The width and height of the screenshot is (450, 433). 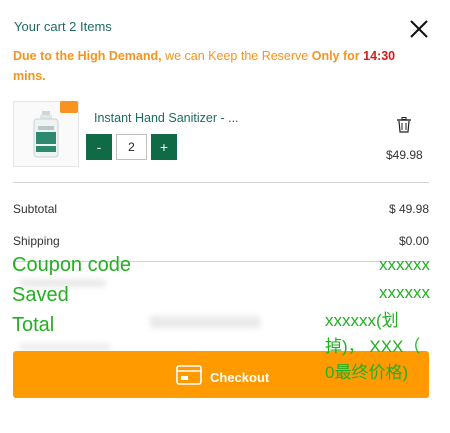 What do you see at coordinates (40, 295) in the screenshot?
I see `saved-annotation: Saved` at bounding box center [40, 295].